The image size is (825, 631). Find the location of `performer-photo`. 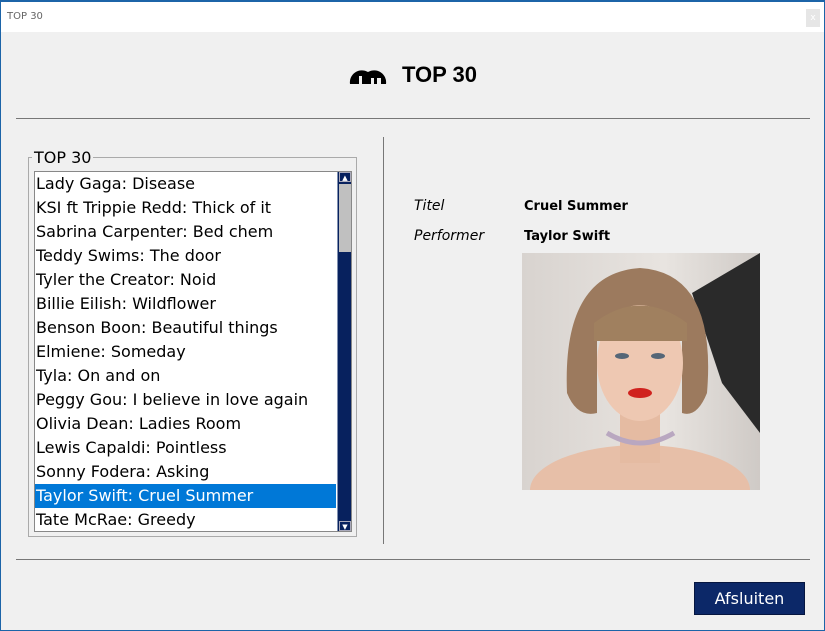

performer-photo is located at coordinates (641, 371).